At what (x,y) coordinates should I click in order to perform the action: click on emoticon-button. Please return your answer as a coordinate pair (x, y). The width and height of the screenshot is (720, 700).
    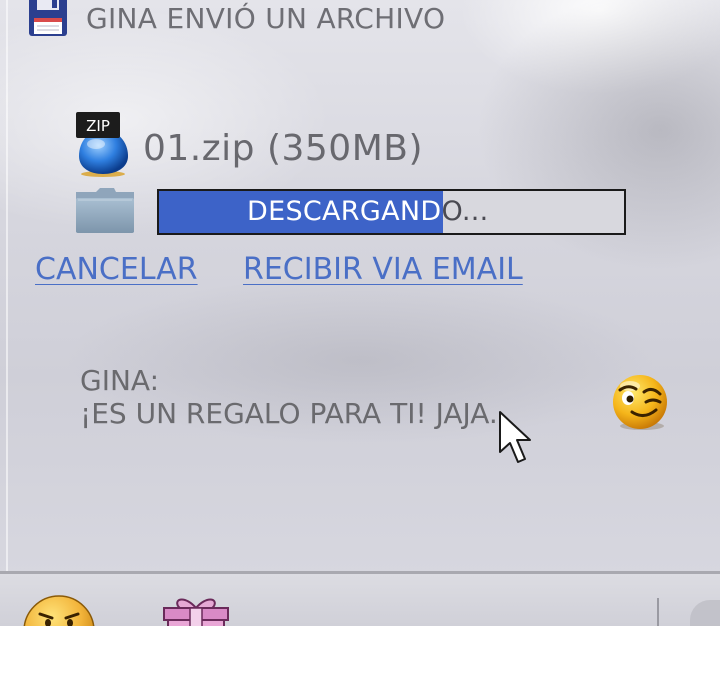
    Looking at the image, I should click on (59, 610).